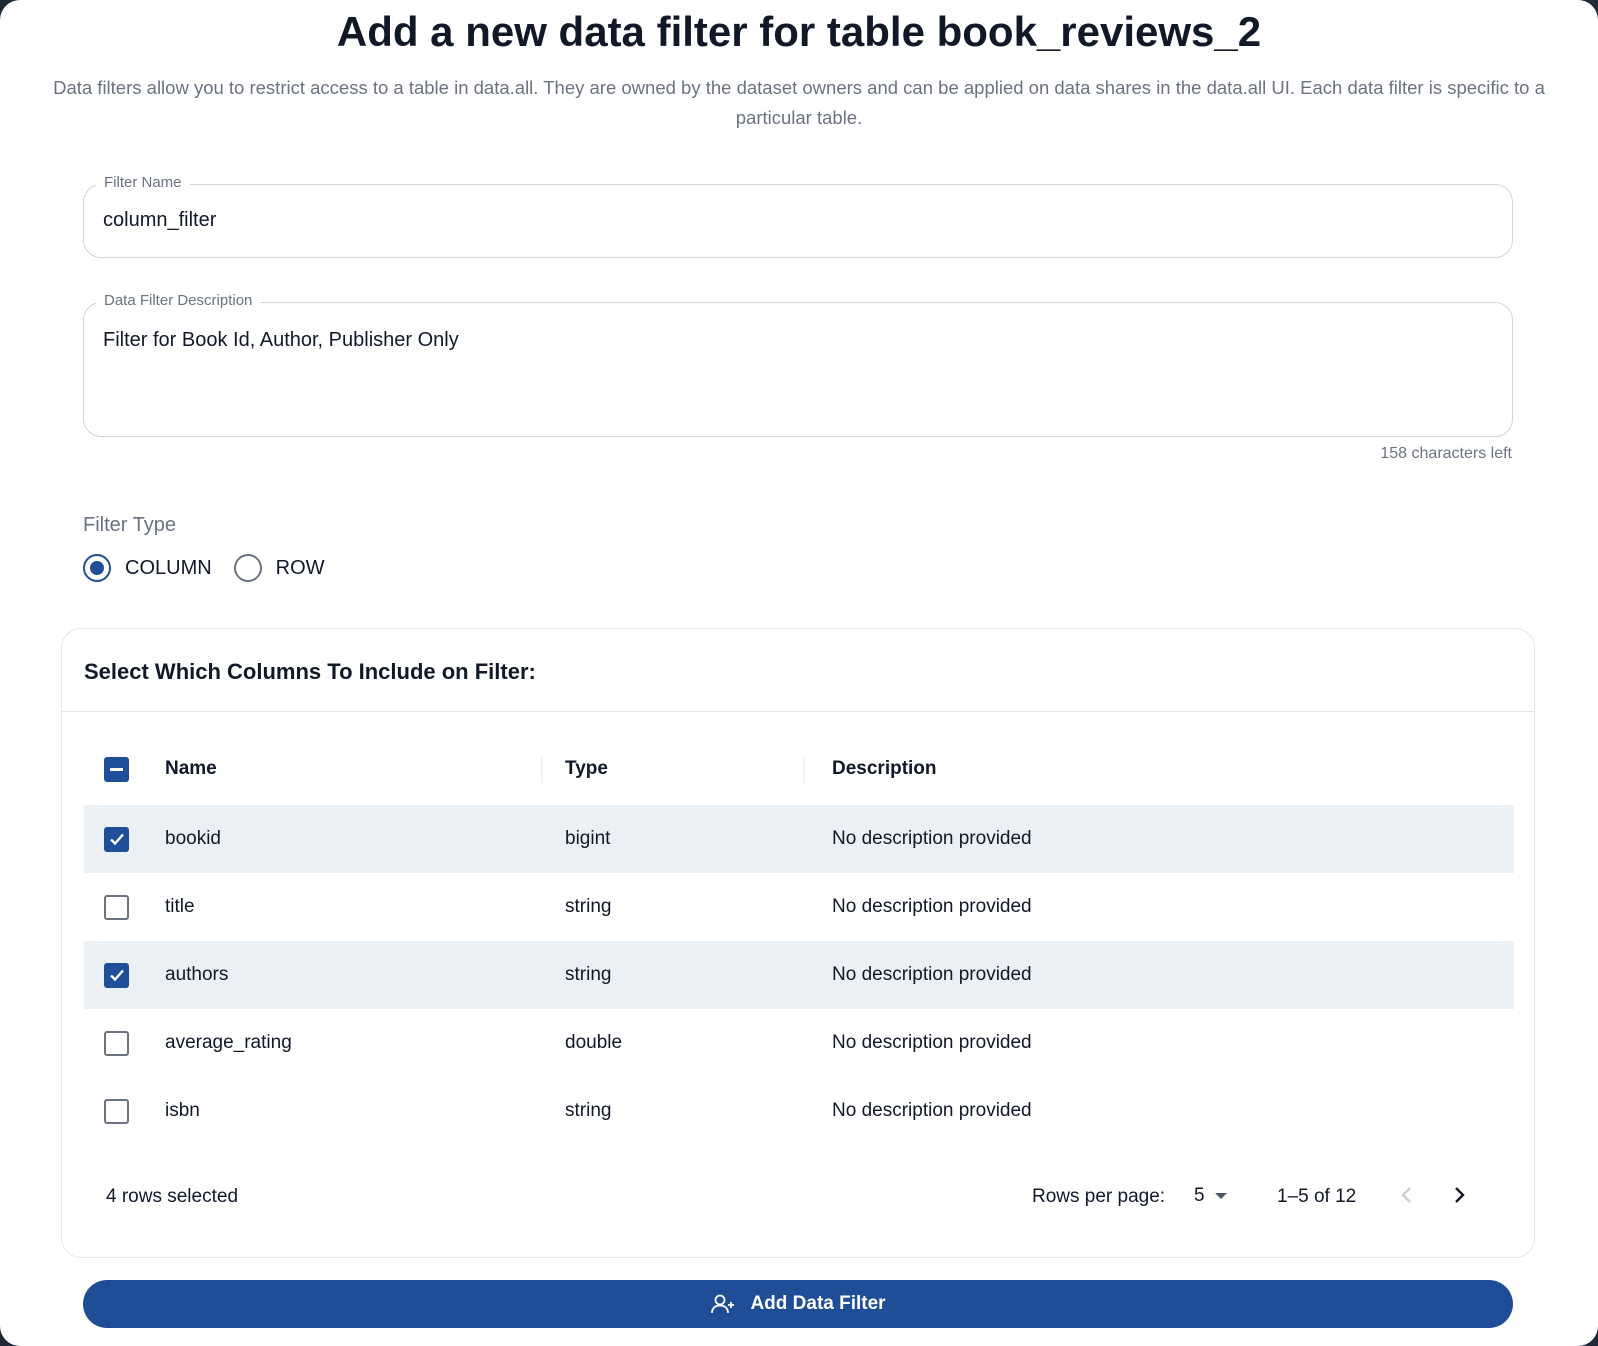 This screenshot has height=1346, width=1598. What do you see at coordinates (799, 907) in the screenshot?
I see `table-row: title string No description provided` at bounding box center [799, 907].